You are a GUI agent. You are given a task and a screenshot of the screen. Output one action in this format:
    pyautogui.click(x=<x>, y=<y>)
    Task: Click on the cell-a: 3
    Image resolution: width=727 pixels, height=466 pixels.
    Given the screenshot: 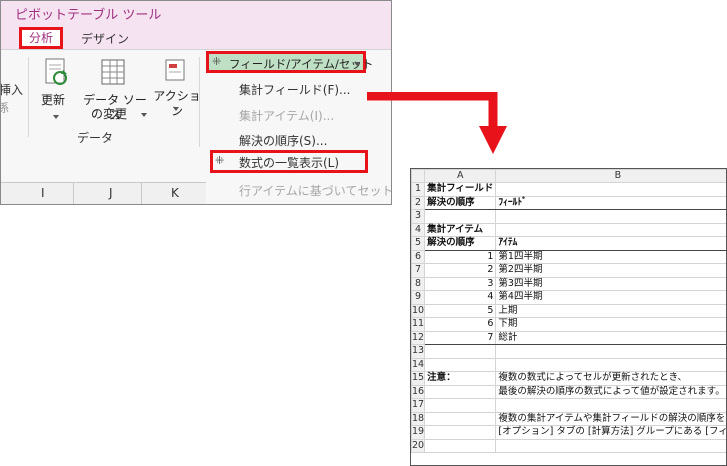 What is the action you would take?
    pyautogui.click(x=460, y=283)
    